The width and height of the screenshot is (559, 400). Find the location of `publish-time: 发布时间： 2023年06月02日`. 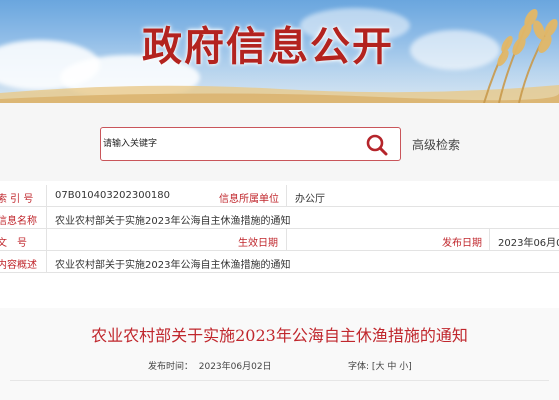

publish-time: 发布时间： 2023年06月02日 is located at coordinates (210, 365).